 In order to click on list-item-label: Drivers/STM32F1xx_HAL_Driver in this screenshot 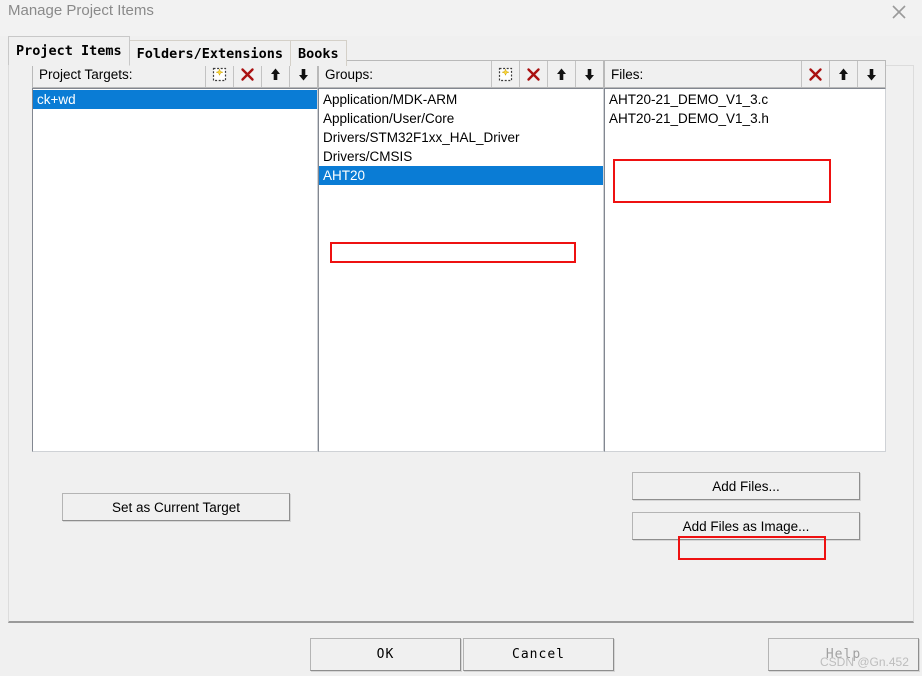, I will do `click(421, 137)`.